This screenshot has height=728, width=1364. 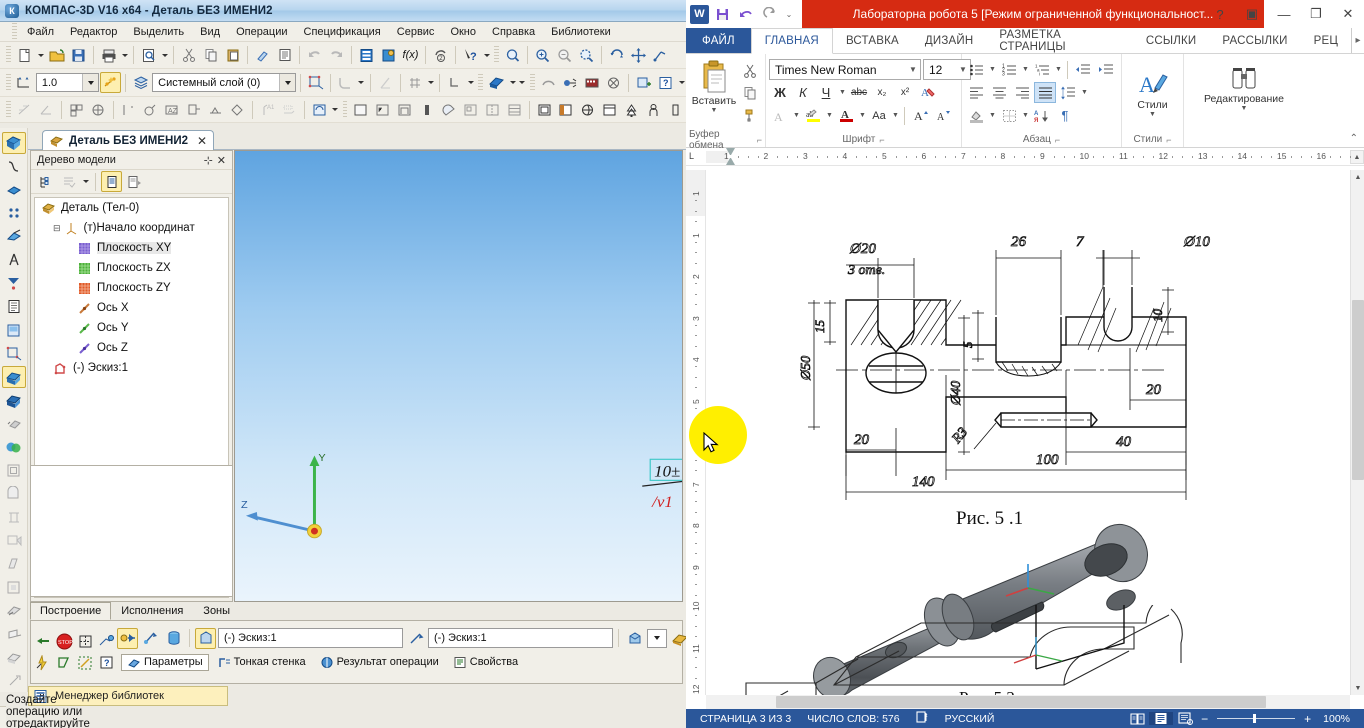 What do you see at coordinates (770, 14) in the screenshot?
I see `redo-icon` at bounding box center [770, 14].